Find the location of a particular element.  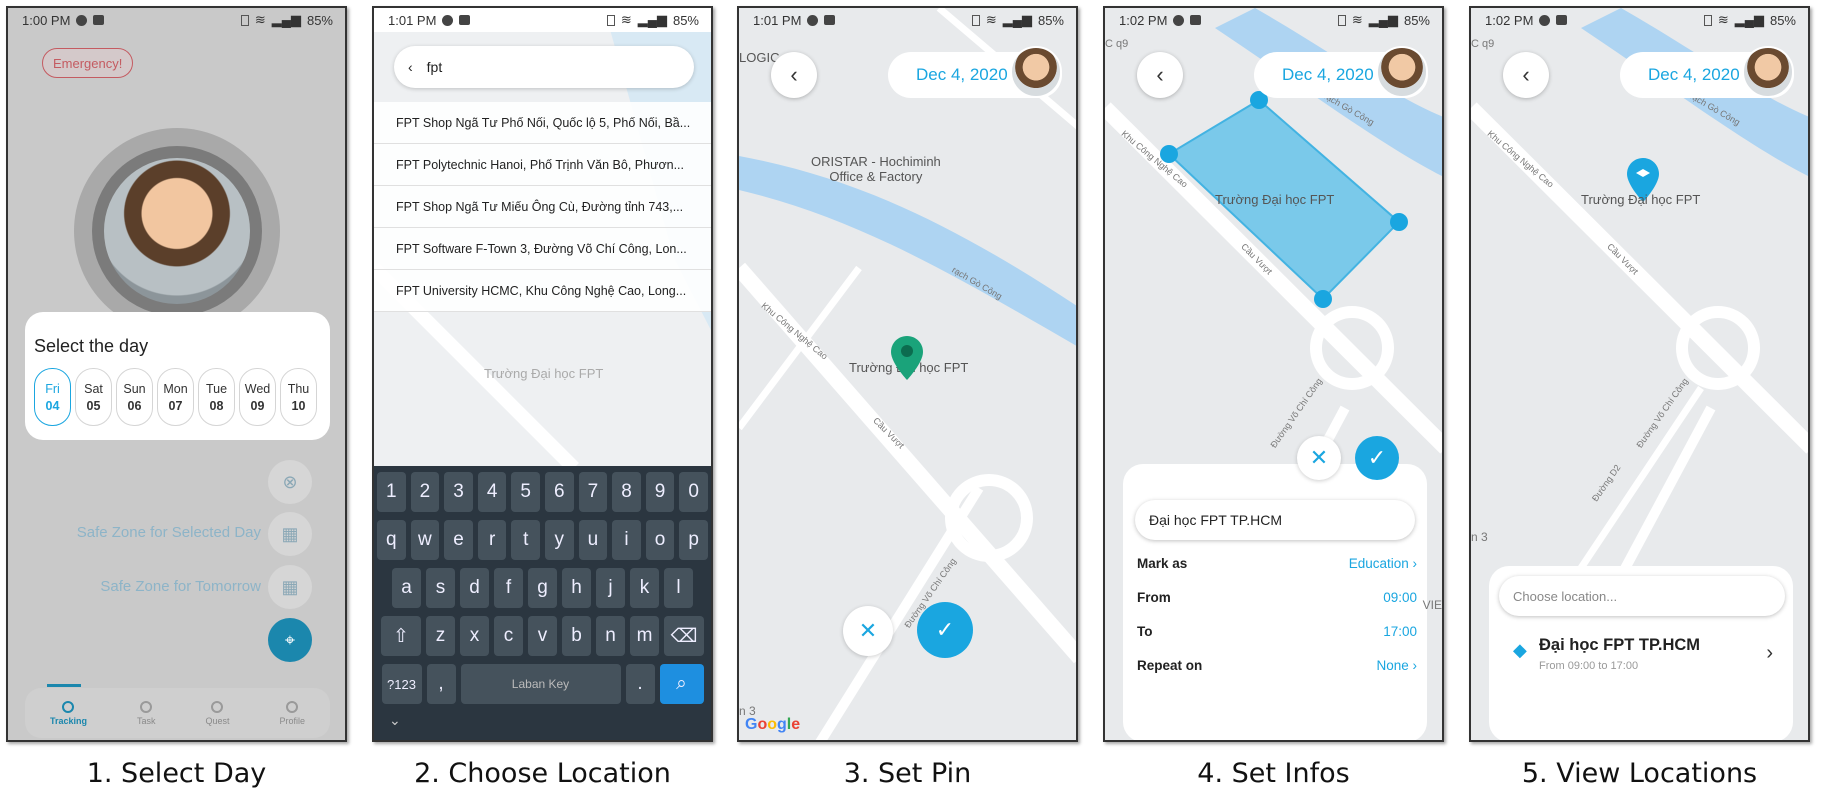

key: z is located at coordinates (440, 636).